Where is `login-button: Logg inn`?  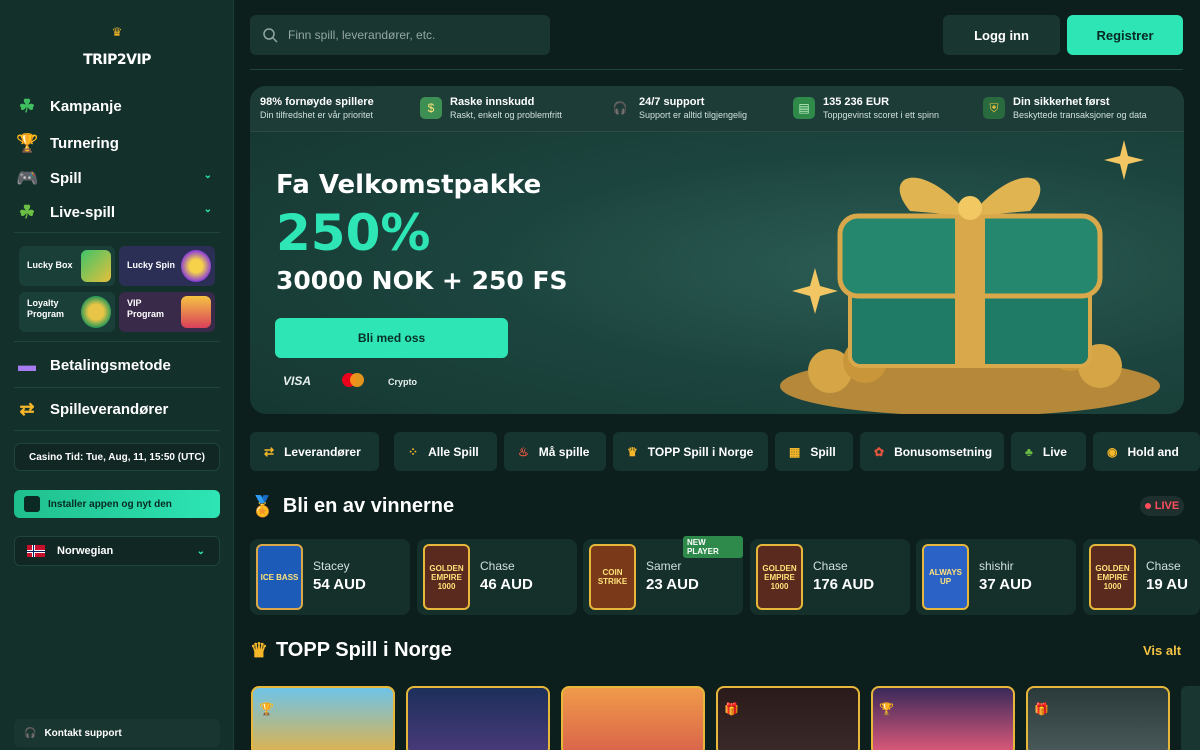 login-button: Logg inn is located at coordinates (1001, 35).